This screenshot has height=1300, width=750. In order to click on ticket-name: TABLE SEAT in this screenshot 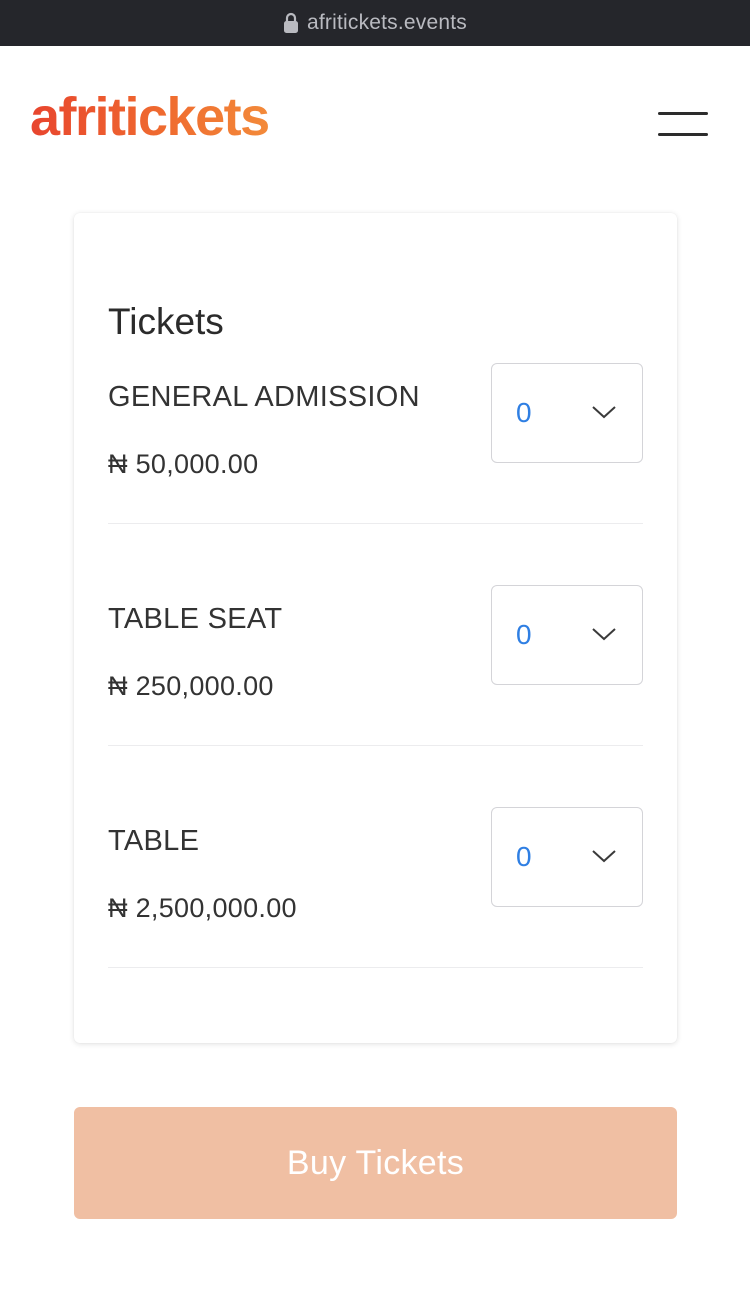, I will do `click(195, 619)`.